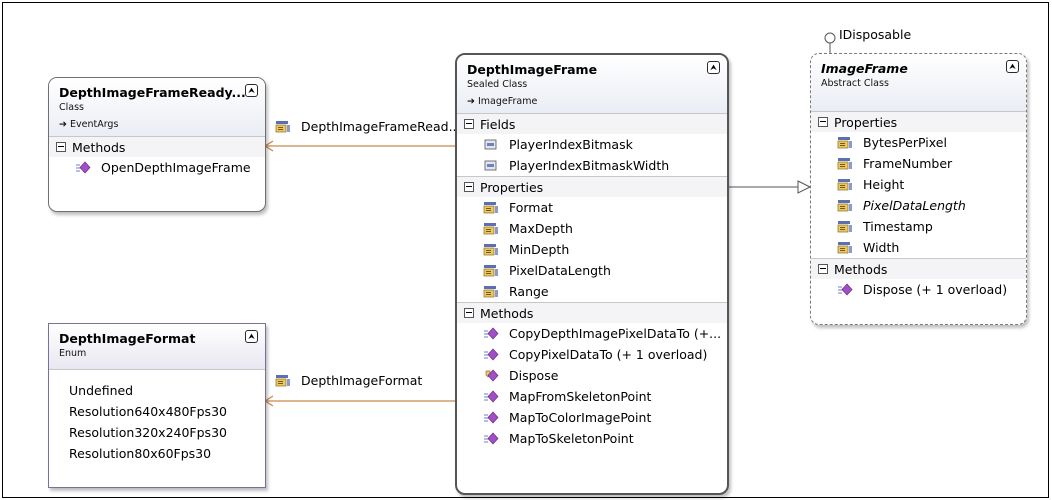  Describe the element at coordinates (592, 291) in the screenshot. I see `member-row: Range` at that location.